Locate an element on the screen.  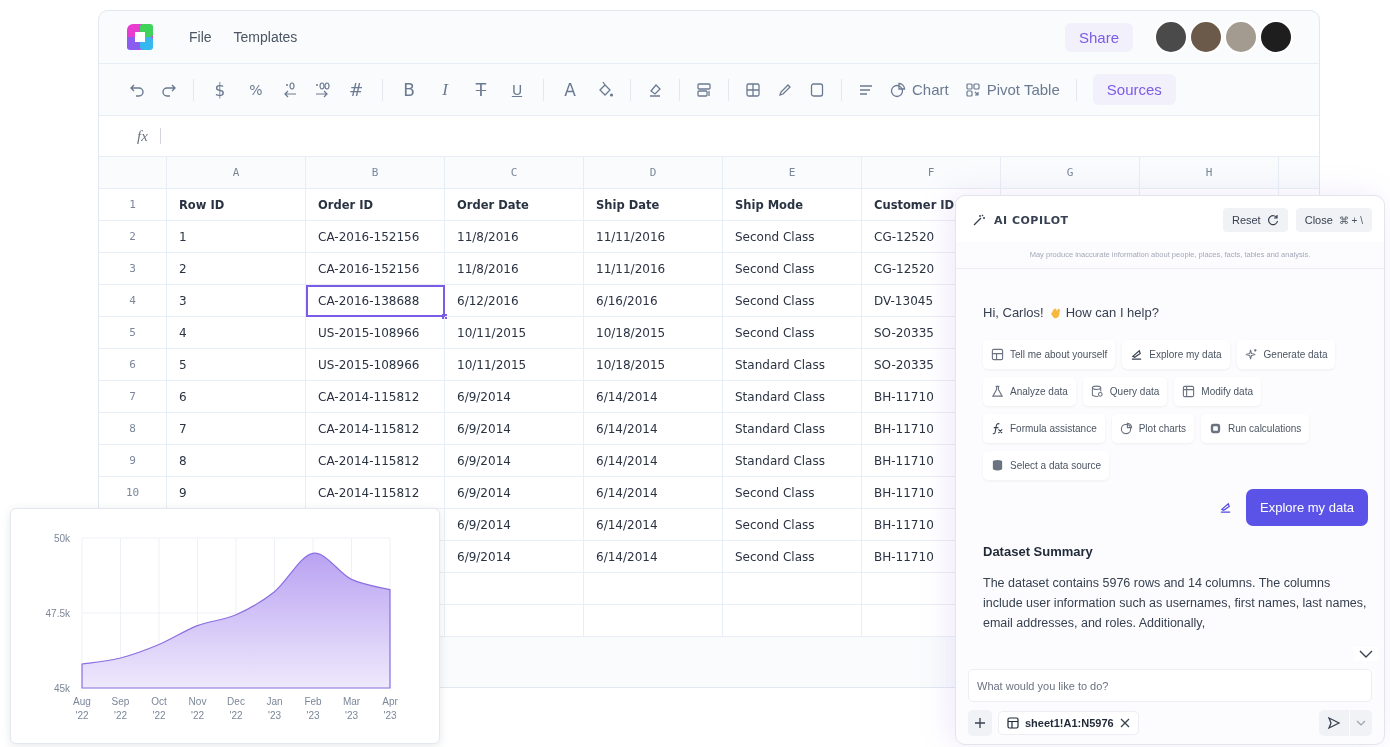
suggestion-chip: Generate data is located at coordinates (1286, 354).